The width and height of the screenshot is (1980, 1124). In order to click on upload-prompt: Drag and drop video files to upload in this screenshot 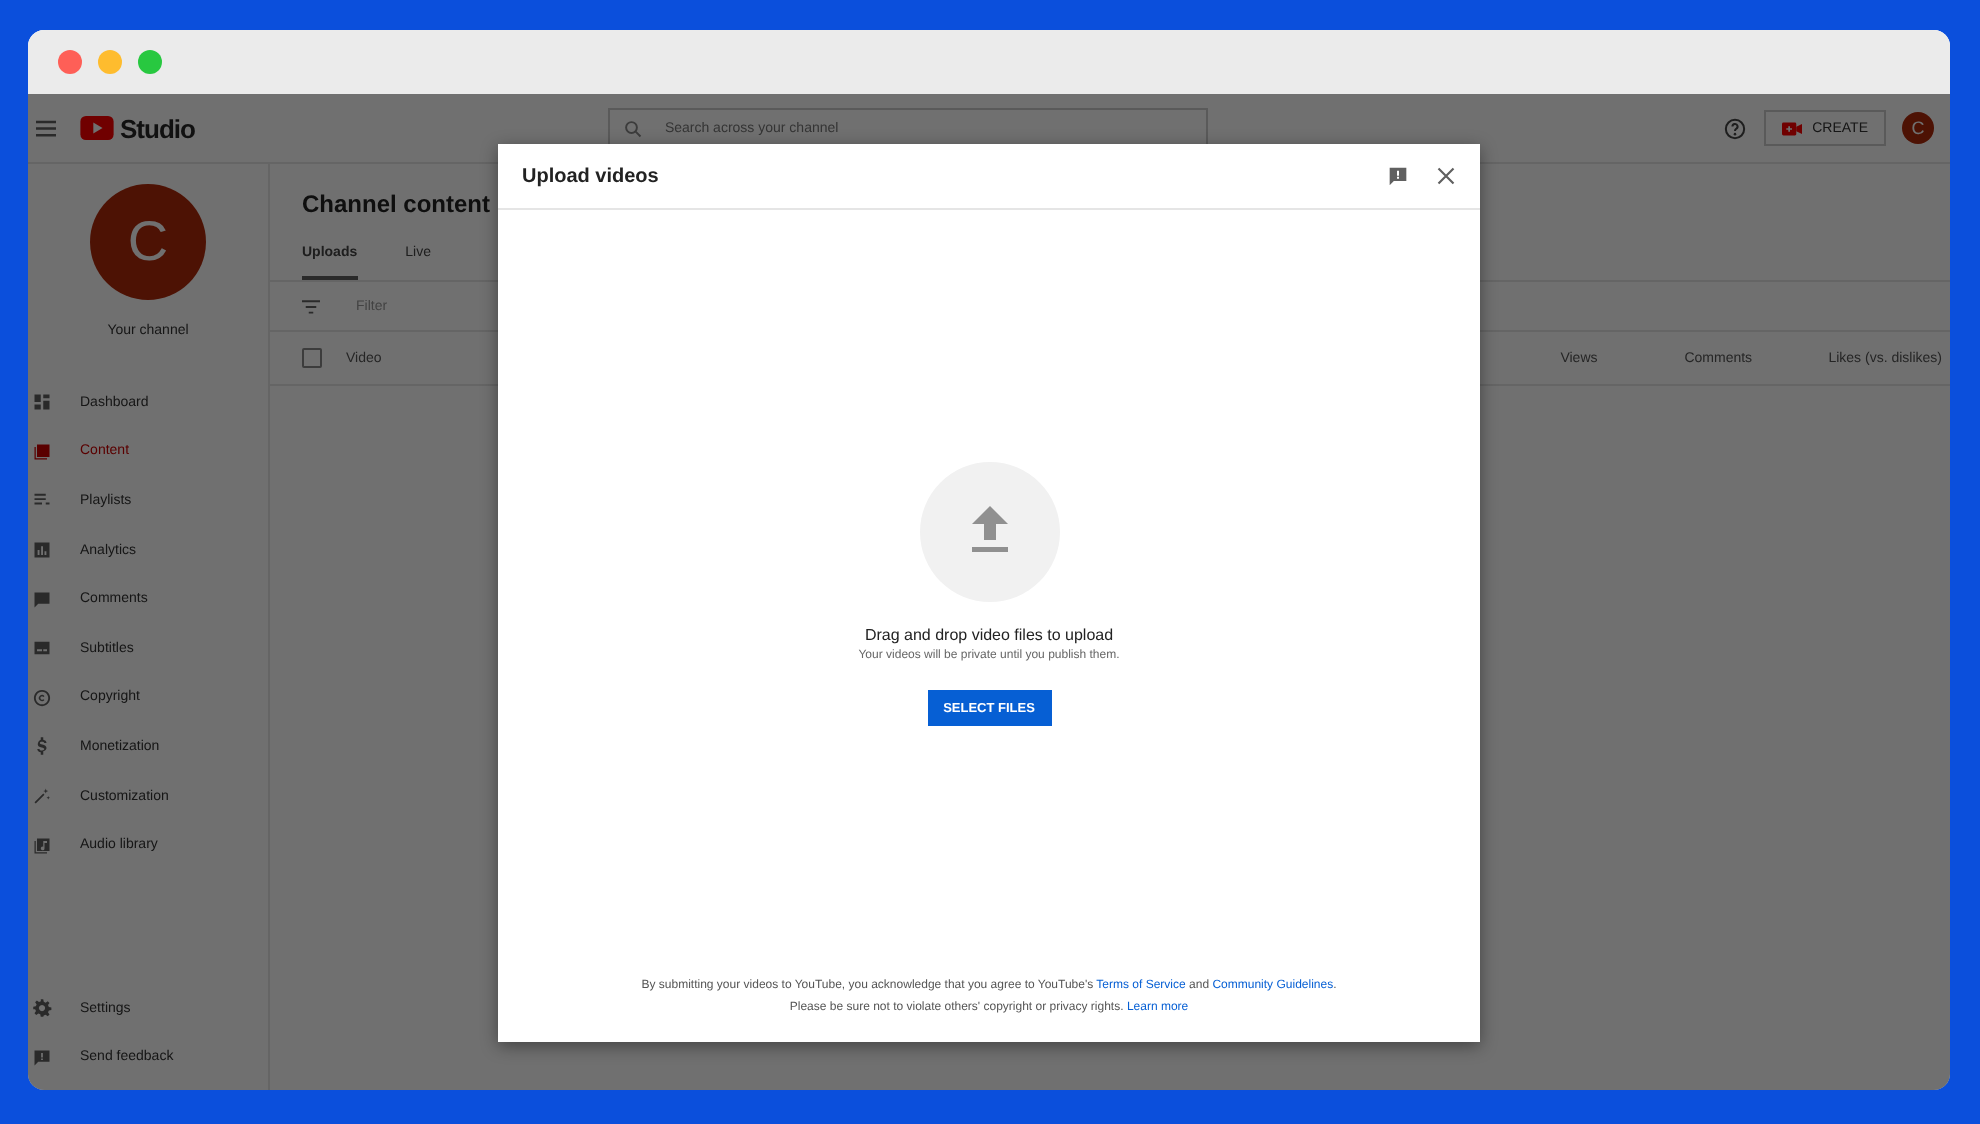, I will do `click(989, 635)`.